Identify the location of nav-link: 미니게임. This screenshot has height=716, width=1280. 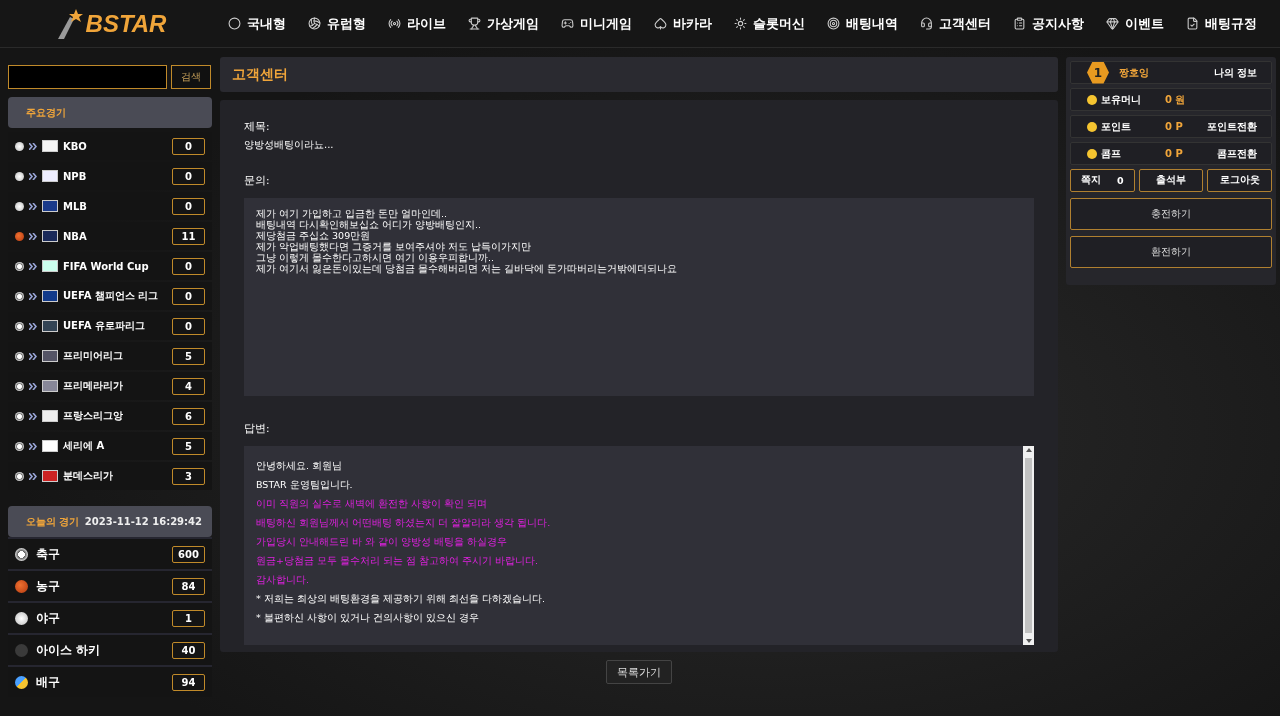
(596, 23).